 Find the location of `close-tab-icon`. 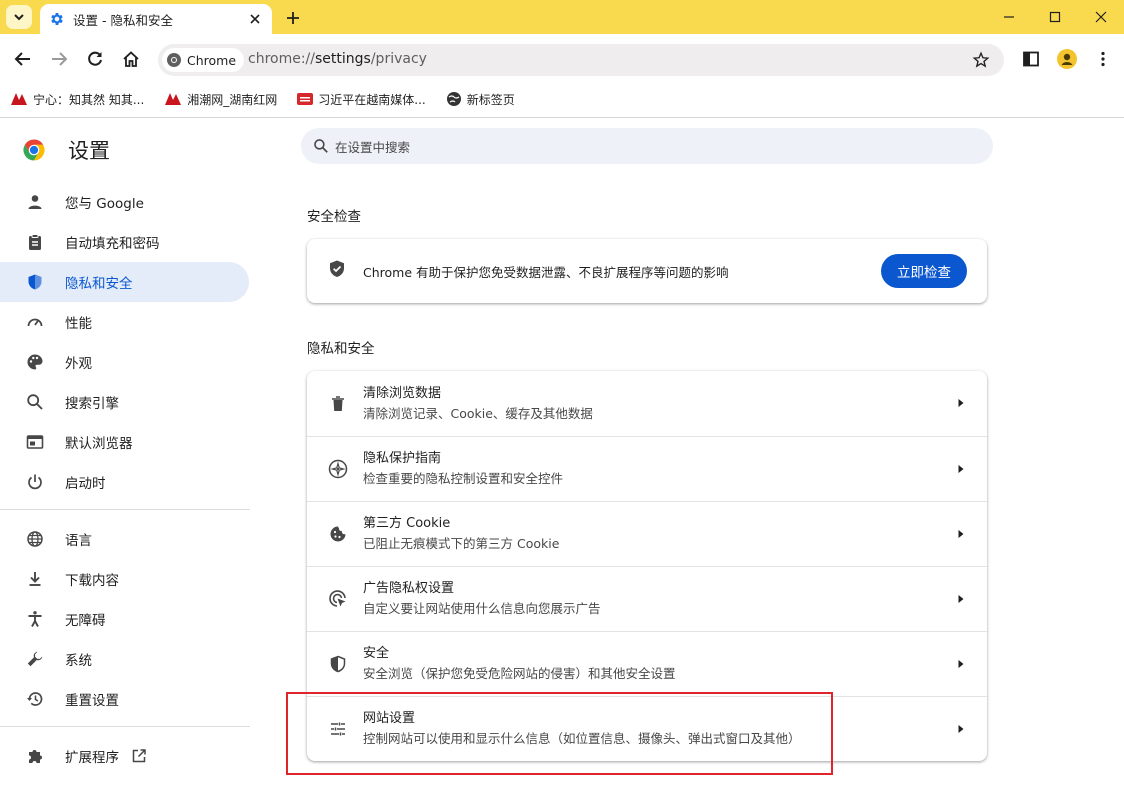

close-tab-icon is located at coordinates (255, 19).